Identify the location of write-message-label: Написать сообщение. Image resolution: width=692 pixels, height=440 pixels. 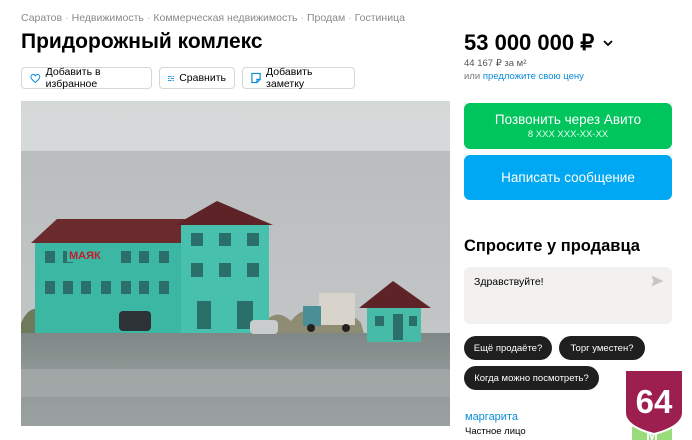
(568, 177).